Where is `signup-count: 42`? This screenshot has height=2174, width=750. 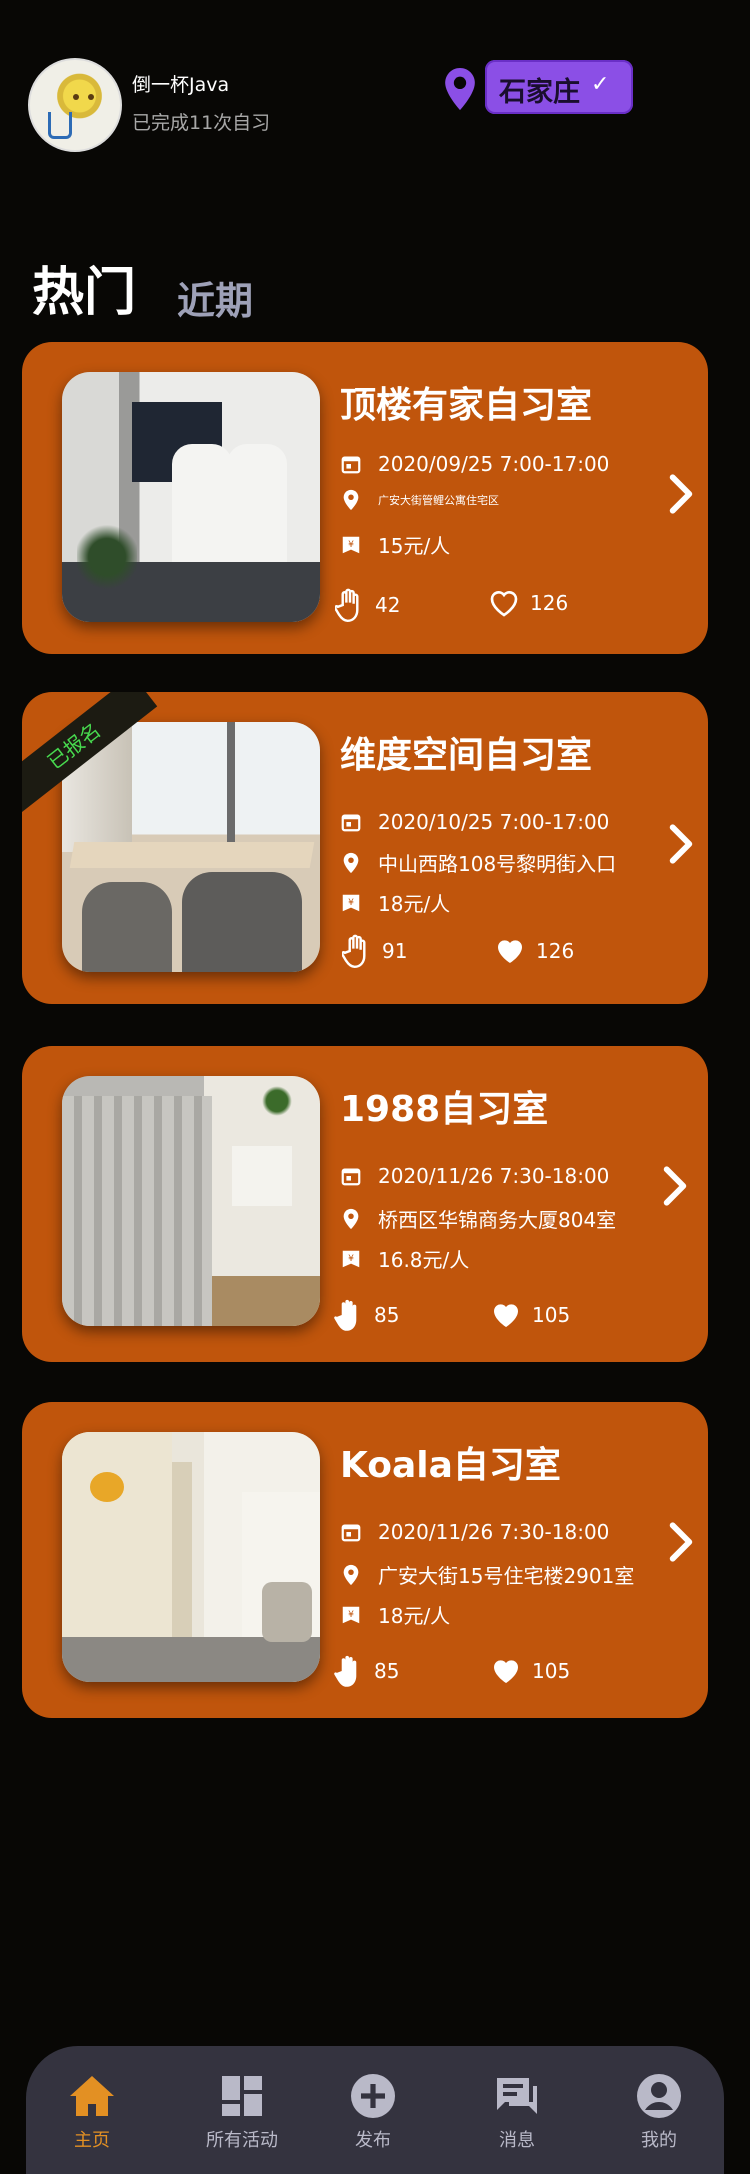
signup-count: 42 is located at coordinates (367, 605).